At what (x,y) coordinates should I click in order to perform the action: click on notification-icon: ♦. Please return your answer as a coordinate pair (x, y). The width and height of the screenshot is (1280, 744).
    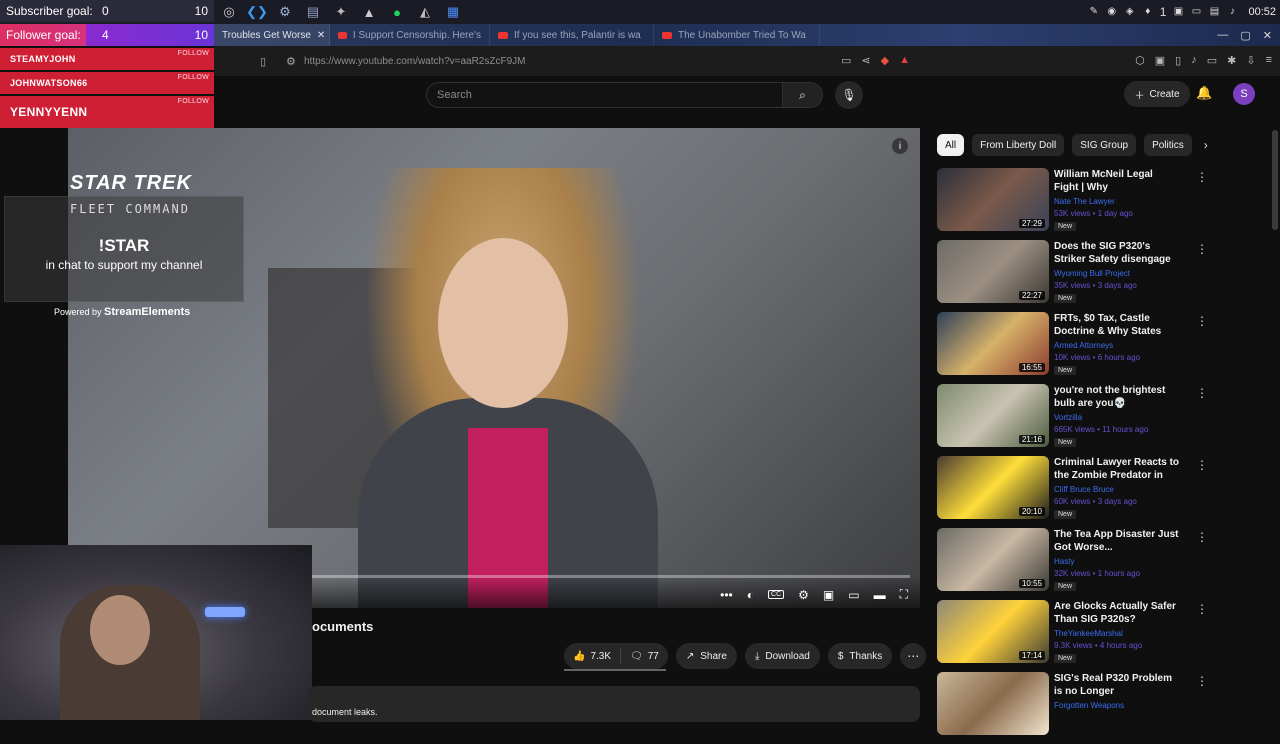
    Looking at the image, I should click on (1148, 12).